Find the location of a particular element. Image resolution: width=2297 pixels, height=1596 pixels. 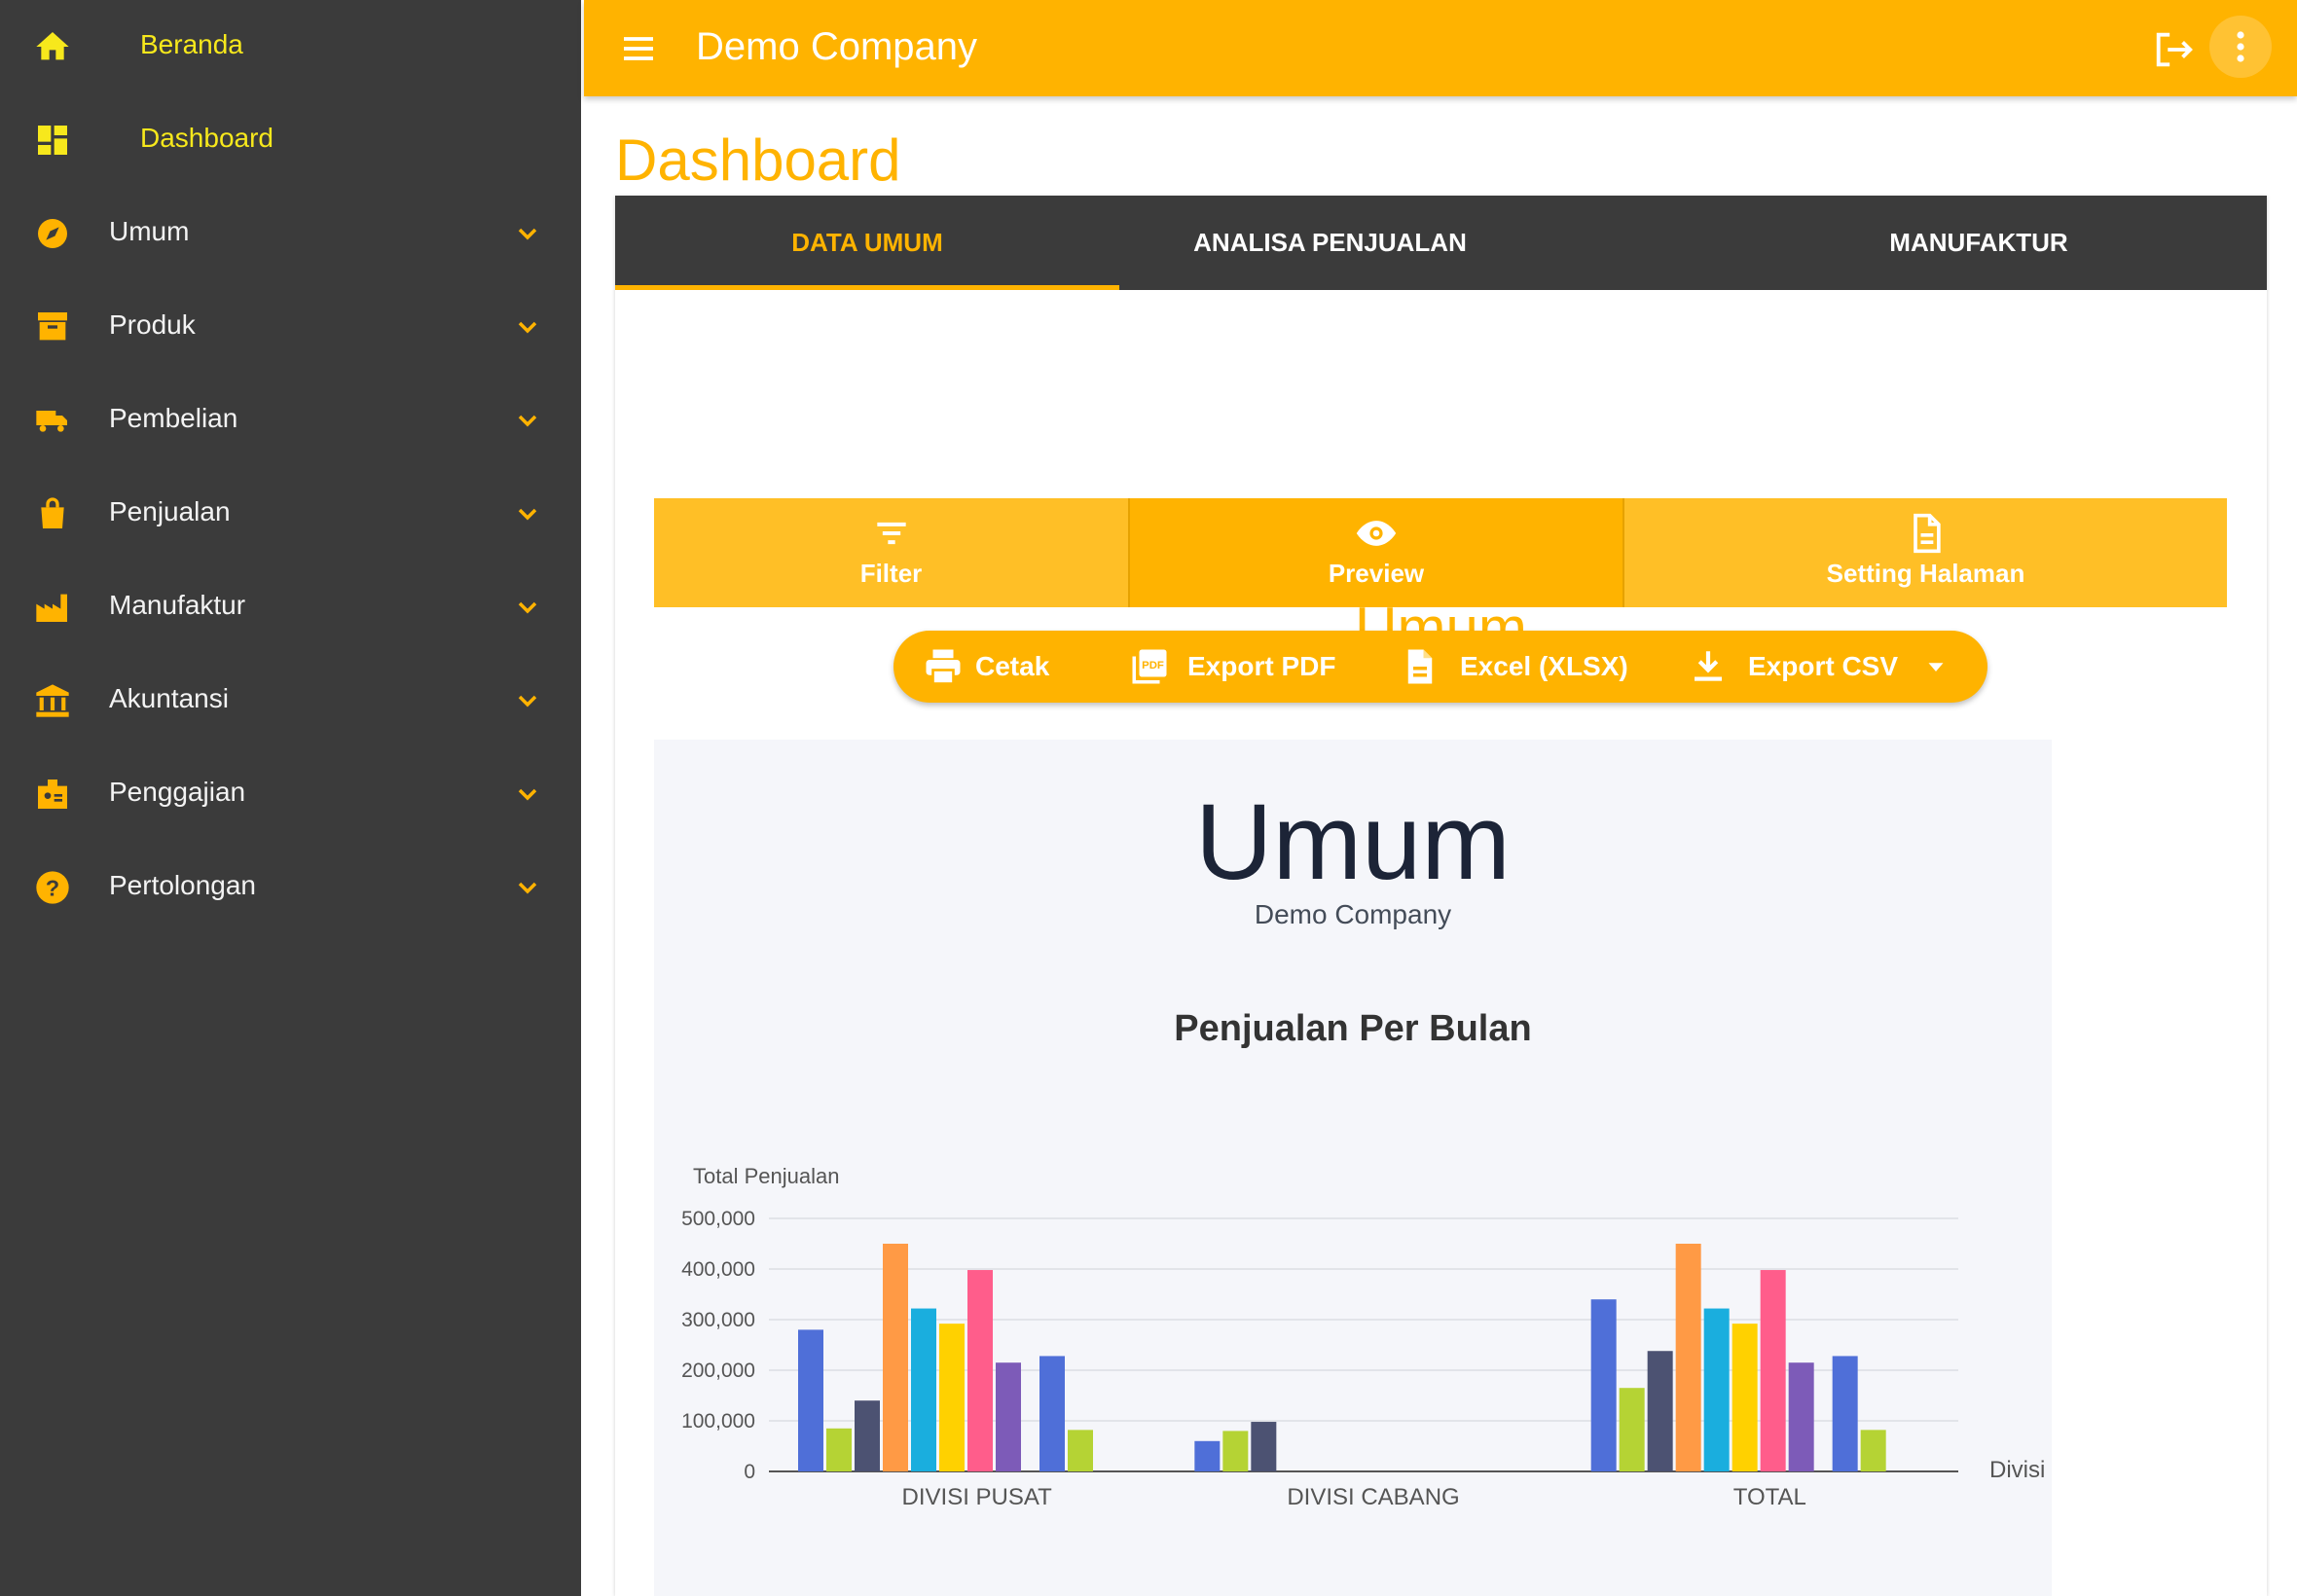

setting-halaman-button: Setting Halaman is located at coordinates (1925, 552).